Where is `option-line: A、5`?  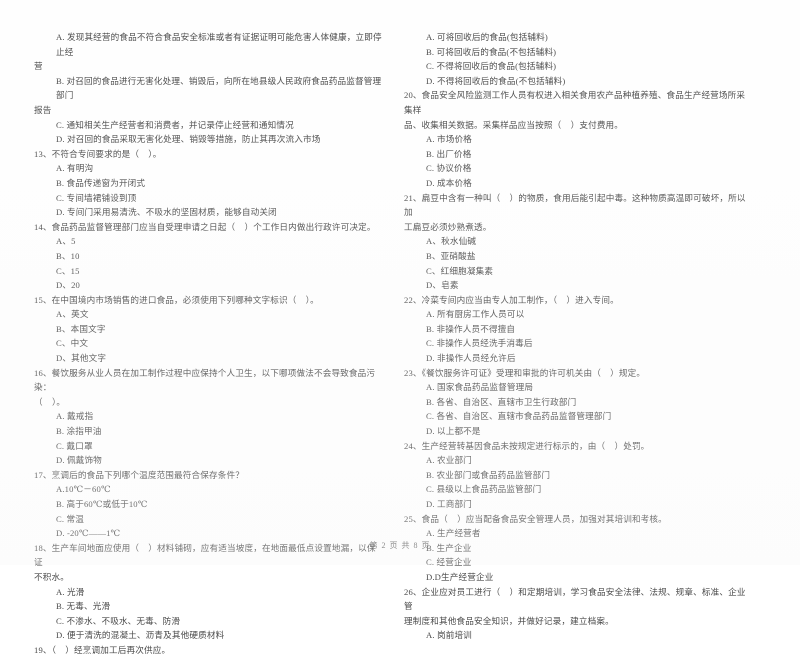 option-line: A、5 is located at coordinates (66, 241).